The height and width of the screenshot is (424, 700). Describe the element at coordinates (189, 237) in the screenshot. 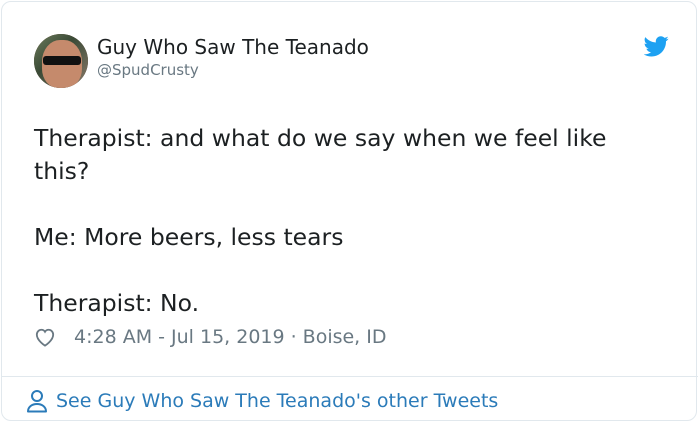

I see `tweet-line: Me: More beers, less tears` at that location.